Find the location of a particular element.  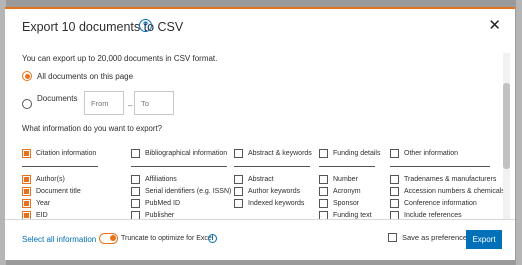

range-from-input is located at coordinates (104, 103).